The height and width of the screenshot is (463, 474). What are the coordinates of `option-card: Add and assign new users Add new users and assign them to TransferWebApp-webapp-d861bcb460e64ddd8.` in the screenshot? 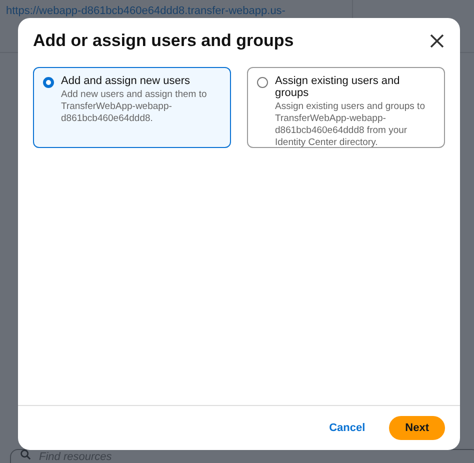 It's located at (132, 107).